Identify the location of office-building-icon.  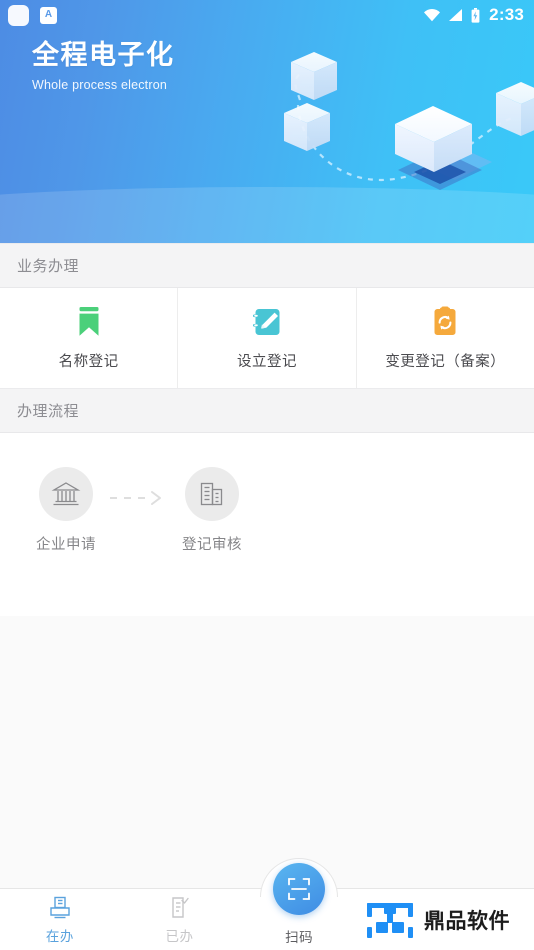
(211, 494).